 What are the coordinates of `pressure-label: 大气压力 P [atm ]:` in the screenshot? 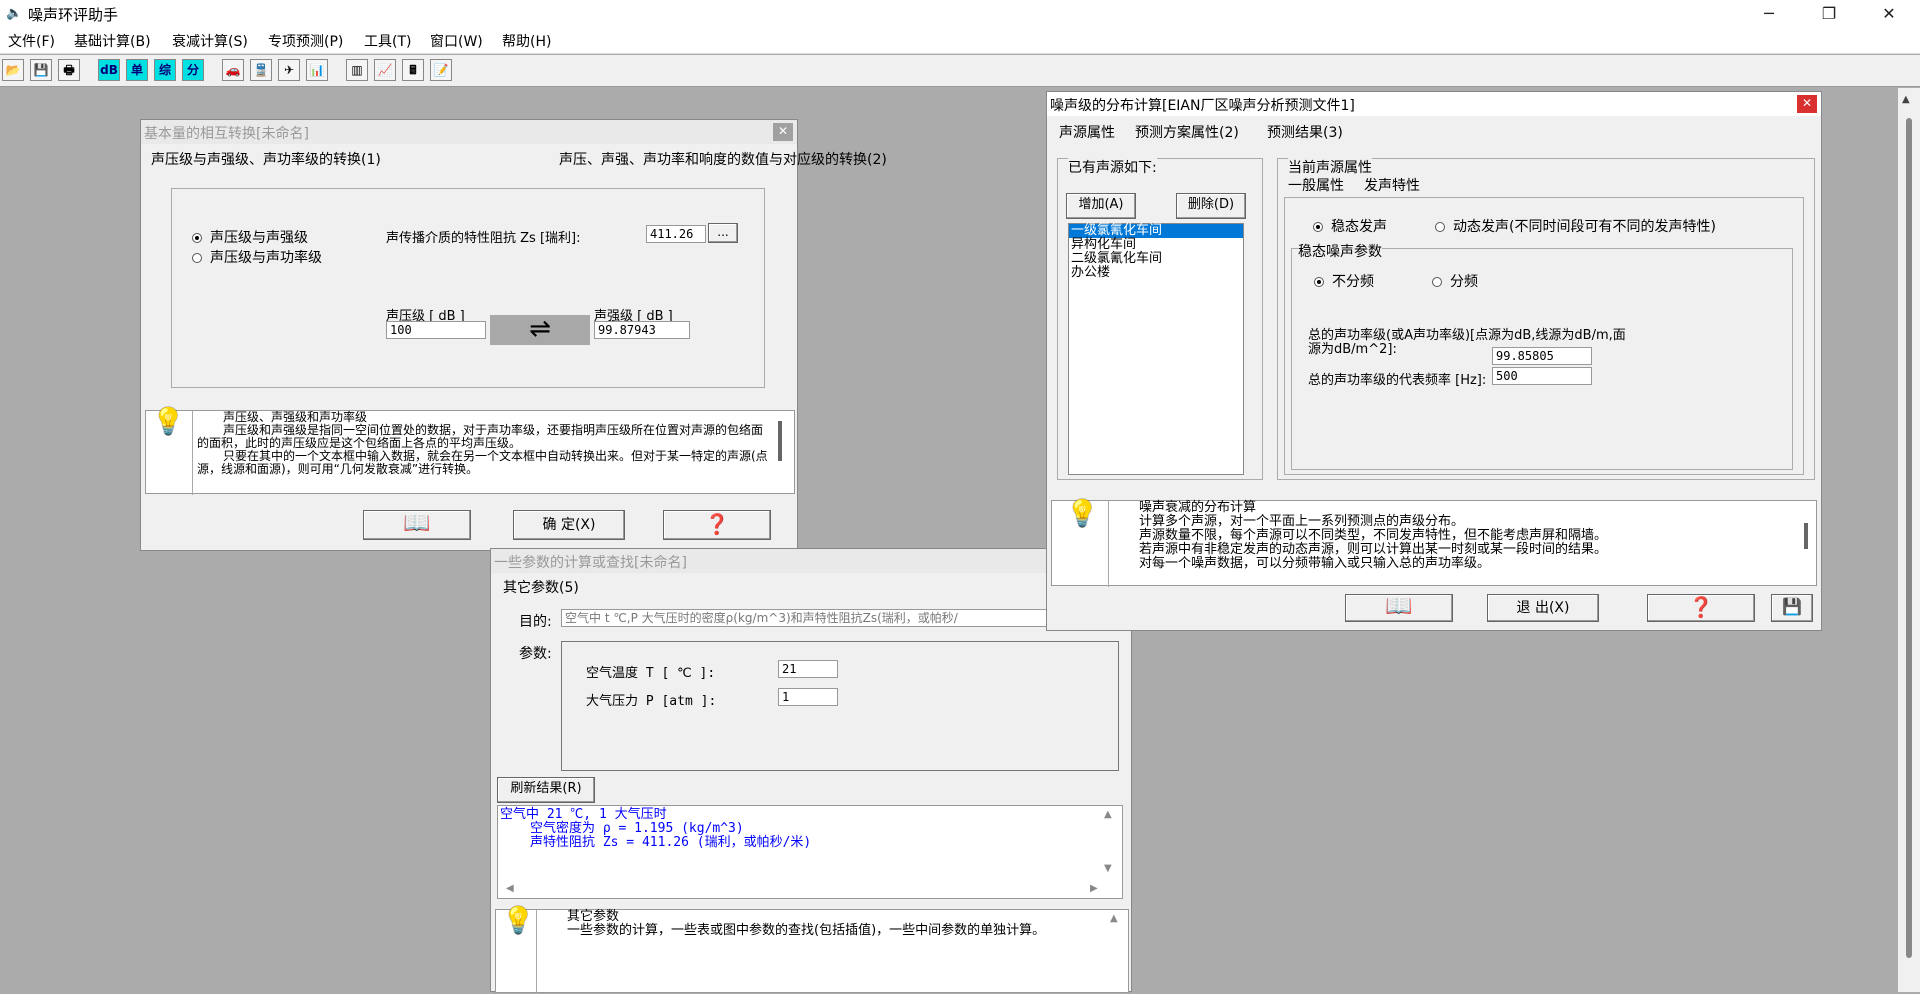 It's located at (651, 701).